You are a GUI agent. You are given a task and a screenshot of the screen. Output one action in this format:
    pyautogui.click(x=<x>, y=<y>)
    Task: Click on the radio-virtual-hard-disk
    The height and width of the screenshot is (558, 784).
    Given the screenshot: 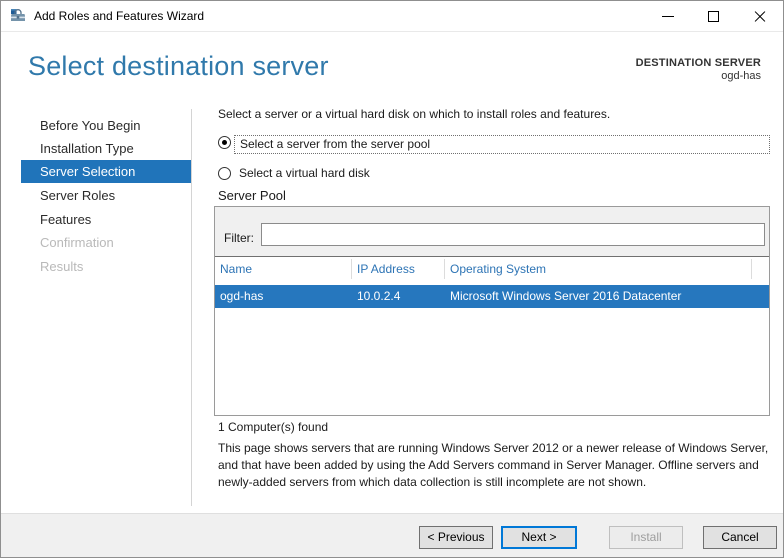 What is the action you would take?
    pyautogui.click(x=224, y=173)
    